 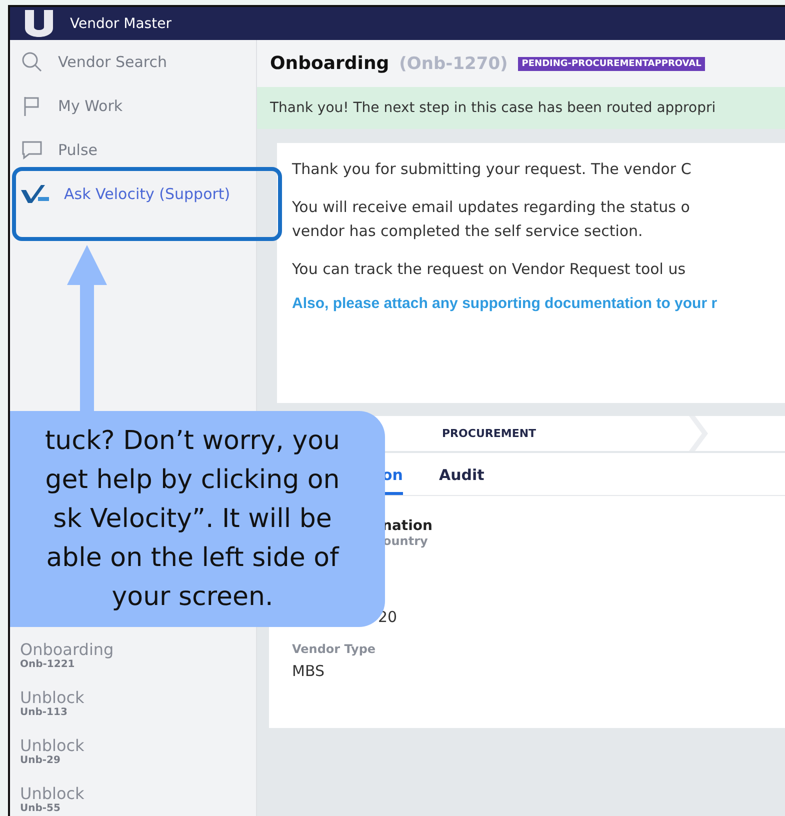 I want to click on recent-case-id: Onb-1221, so click(x=48, y=664).